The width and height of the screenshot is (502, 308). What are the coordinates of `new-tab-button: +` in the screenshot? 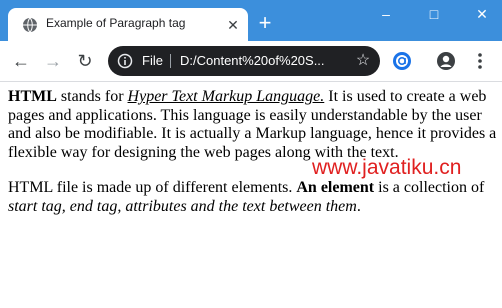 It's located at (265, 23).